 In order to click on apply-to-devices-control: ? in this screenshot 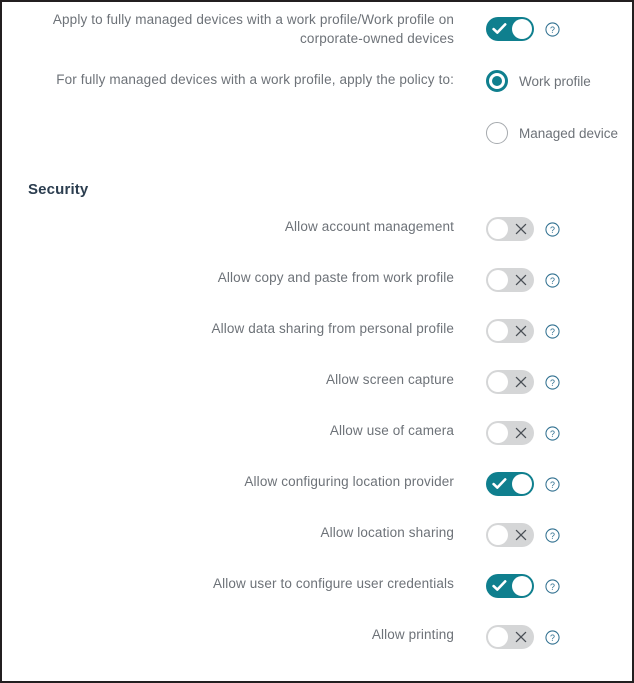, I will do `click(523, 29)`.